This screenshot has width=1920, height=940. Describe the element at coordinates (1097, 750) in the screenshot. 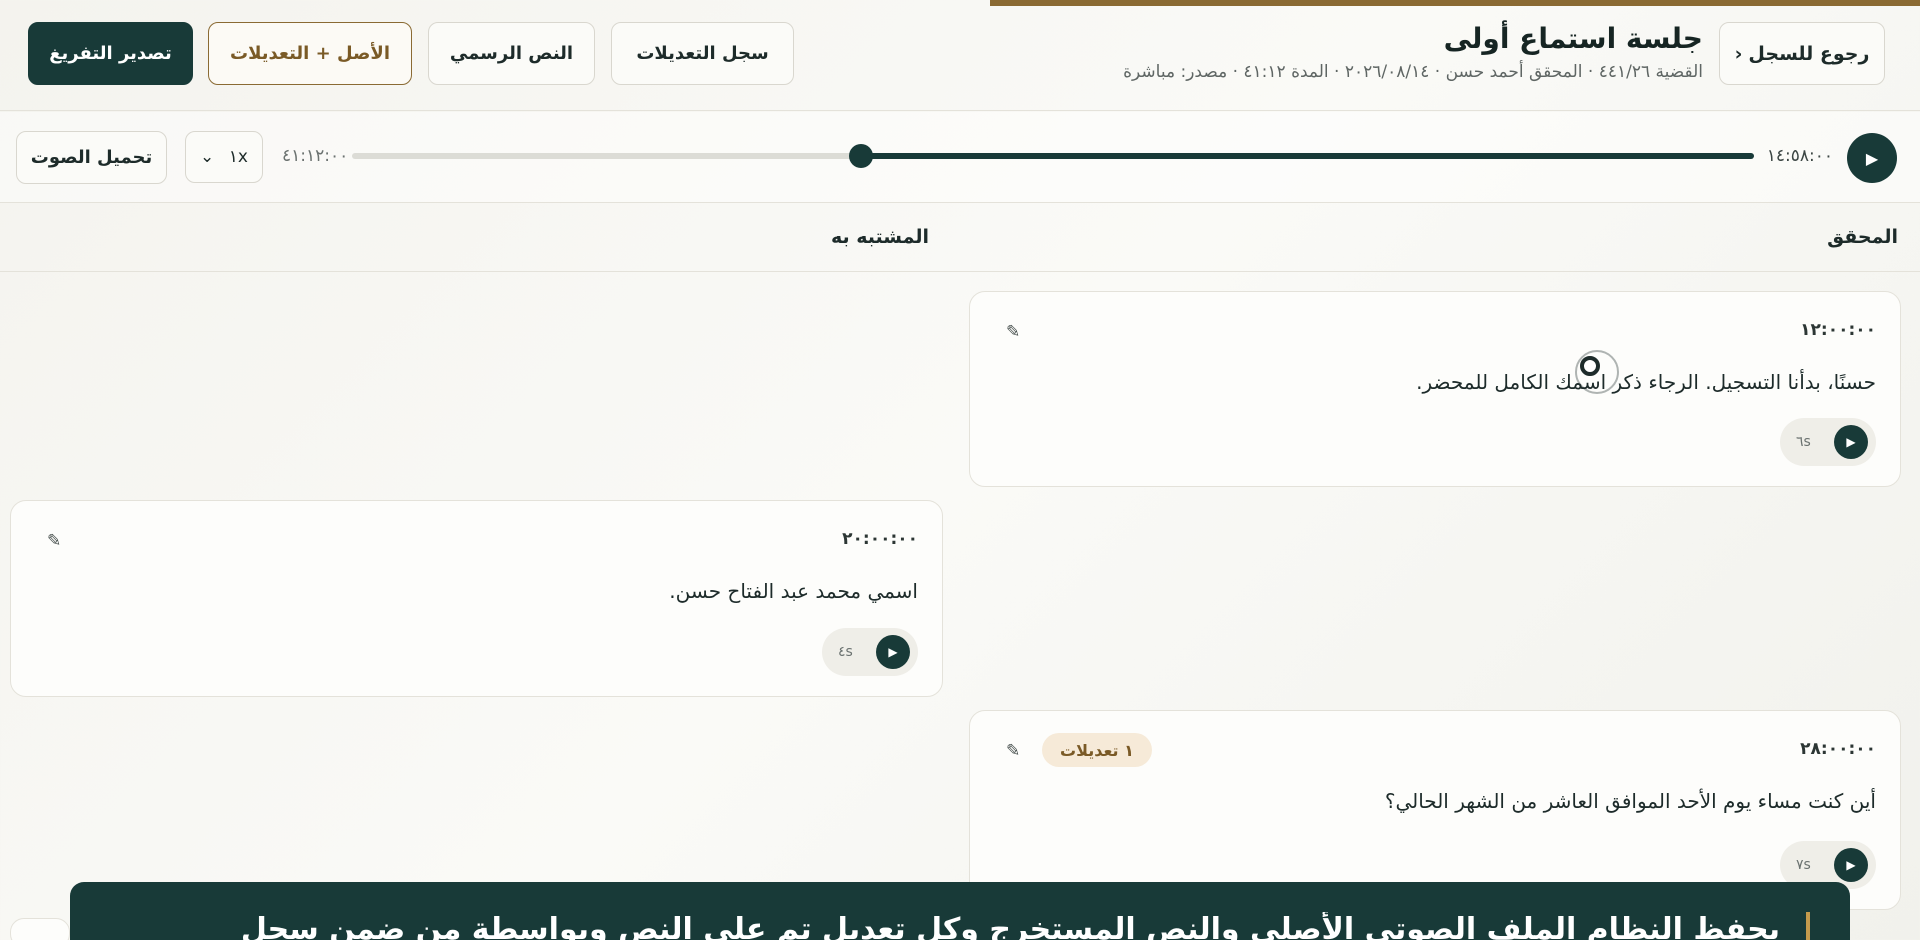

I see `edits-count-badge: ١ تعديلات` at that location.